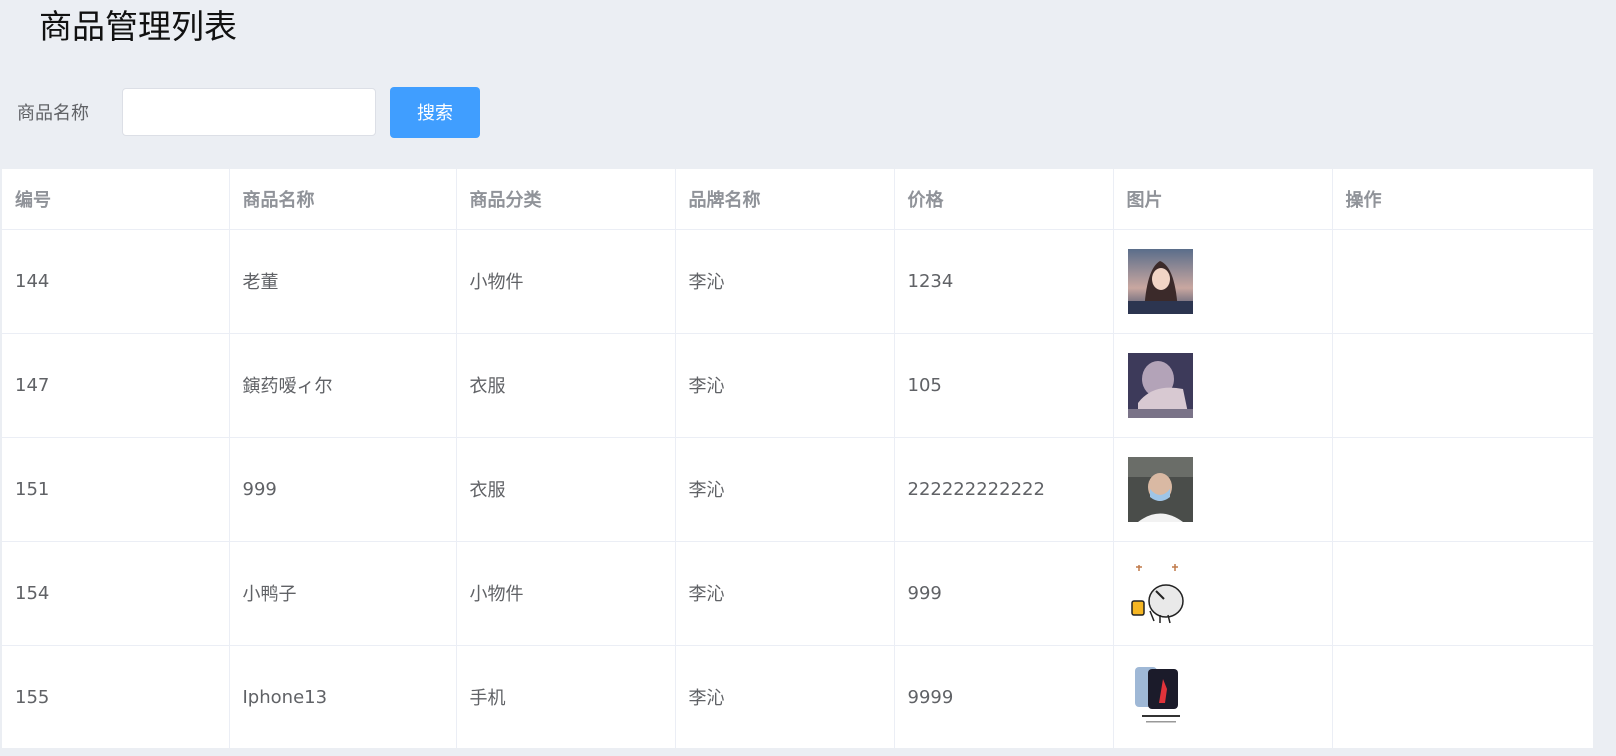 The image size is (1616, 756). What do you see at coordinates (343, 696) in the screenshot?
I see `cell-name: Iphone13` at bounding box center [343, 696].